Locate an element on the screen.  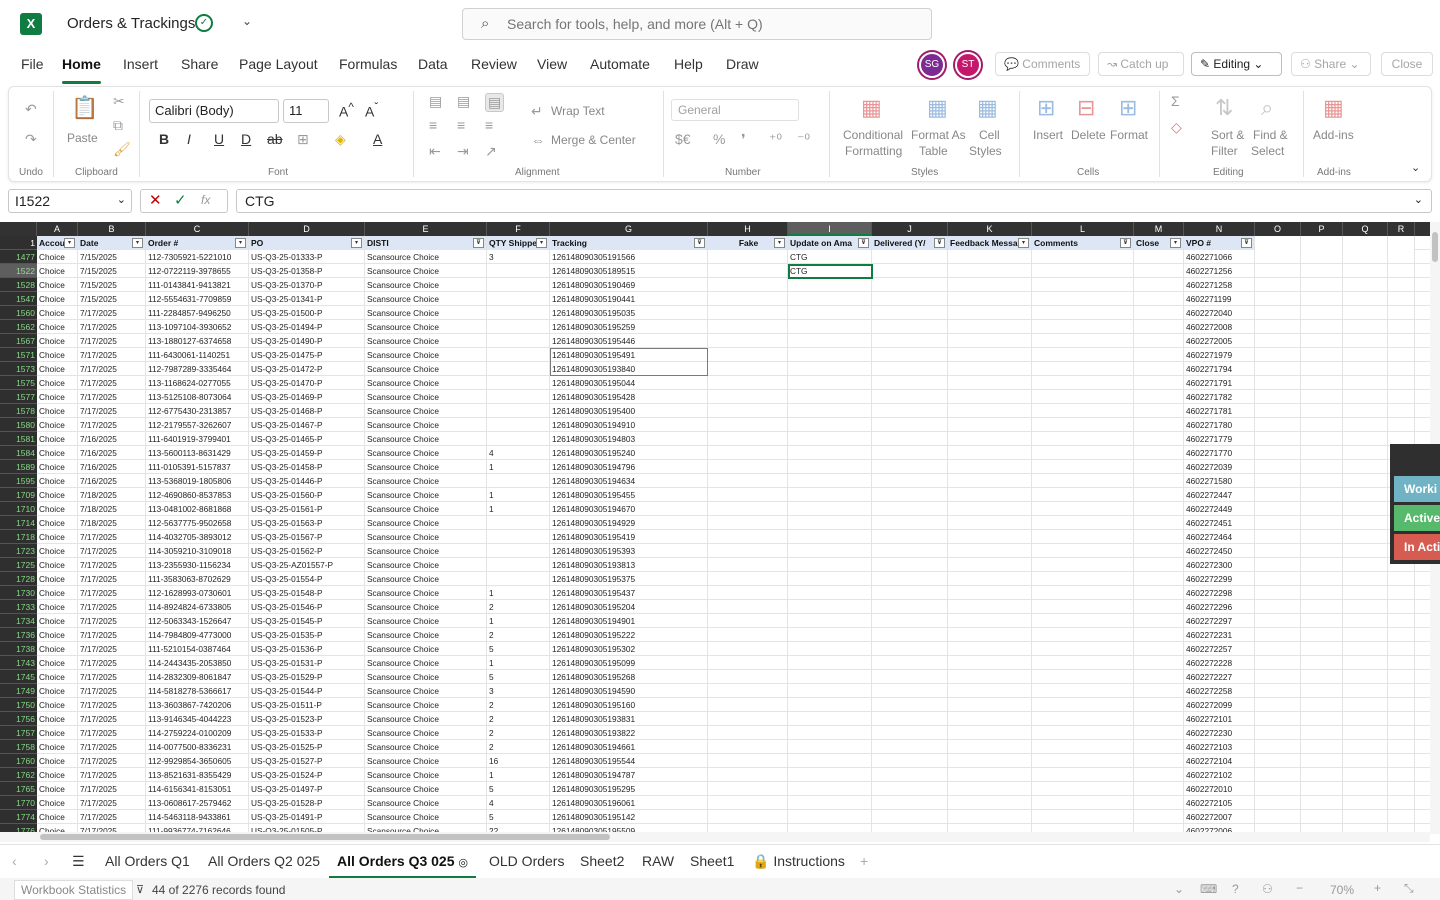
grid-cell: 4602271782 is located at coordinates (1219, 397).